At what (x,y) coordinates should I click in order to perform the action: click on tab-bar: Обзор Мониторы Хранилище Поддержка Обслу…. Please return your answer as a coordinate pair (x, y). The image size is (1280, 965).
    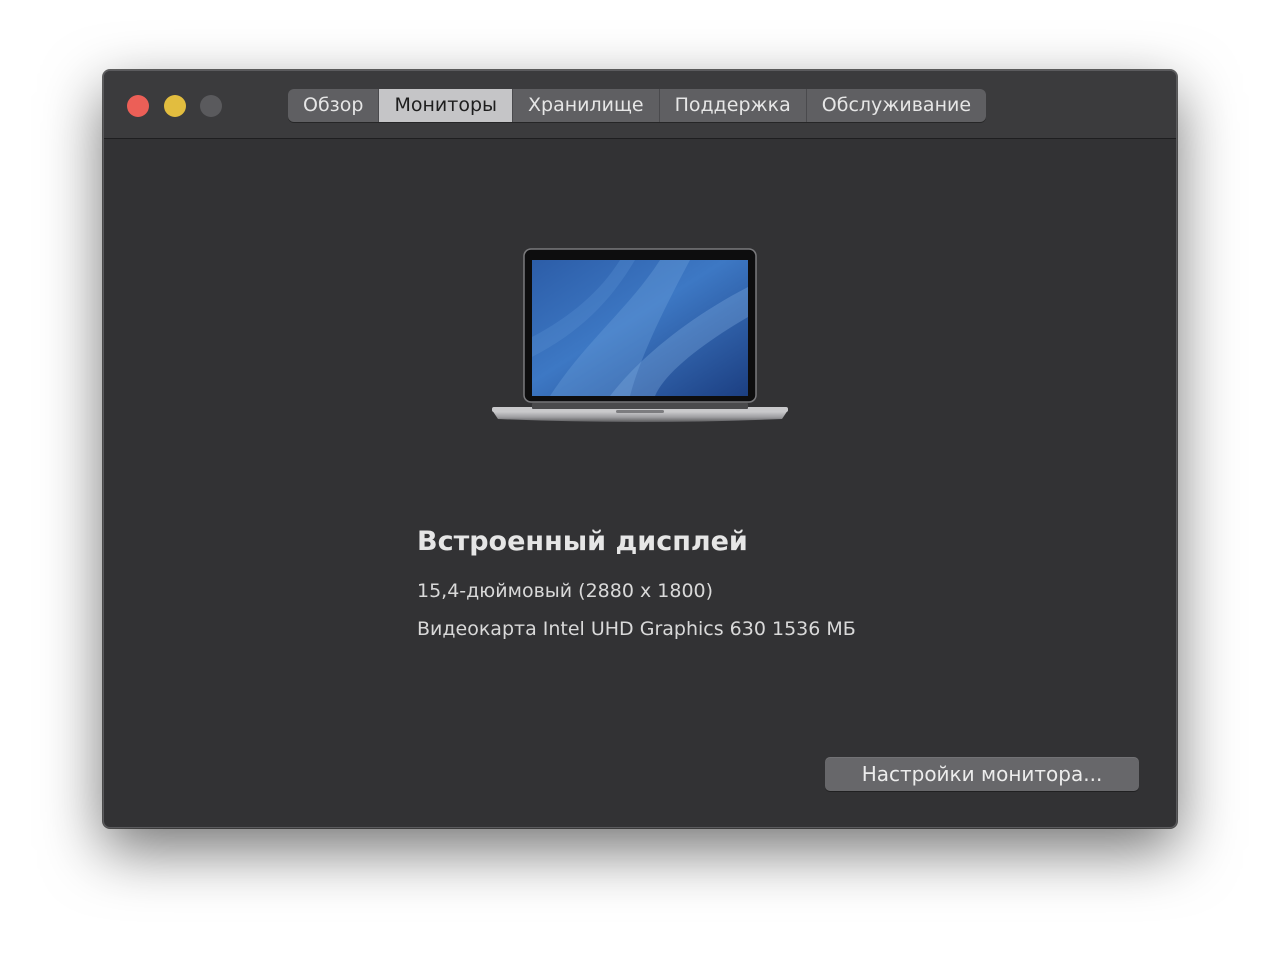
    Looking at the image, I should click on (637, 105).